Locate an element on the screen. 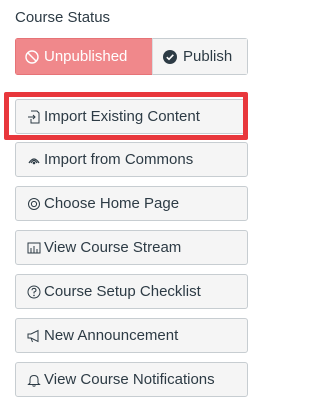 This screenshot has width=320, height=399. action-label: New Announcement is located at coordinates (111, 335).